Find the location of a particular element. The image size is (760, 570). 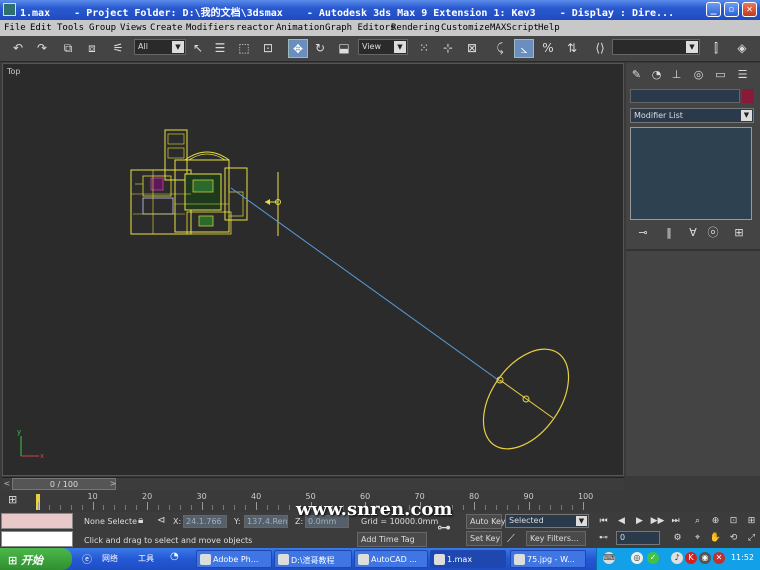

zoom-icon: ⌕ is located at coordinates (697, 521).